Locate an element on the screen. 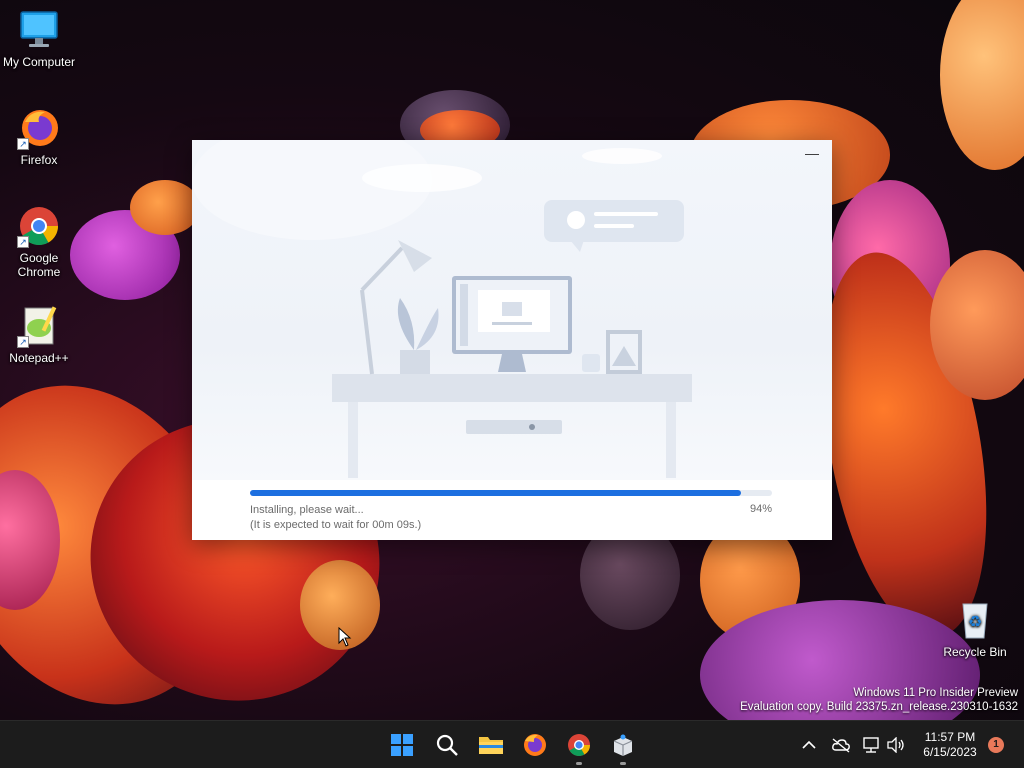 This screenshot has height=768, width=1024. installer-taskbar-button is located at coordinates (623, 747).